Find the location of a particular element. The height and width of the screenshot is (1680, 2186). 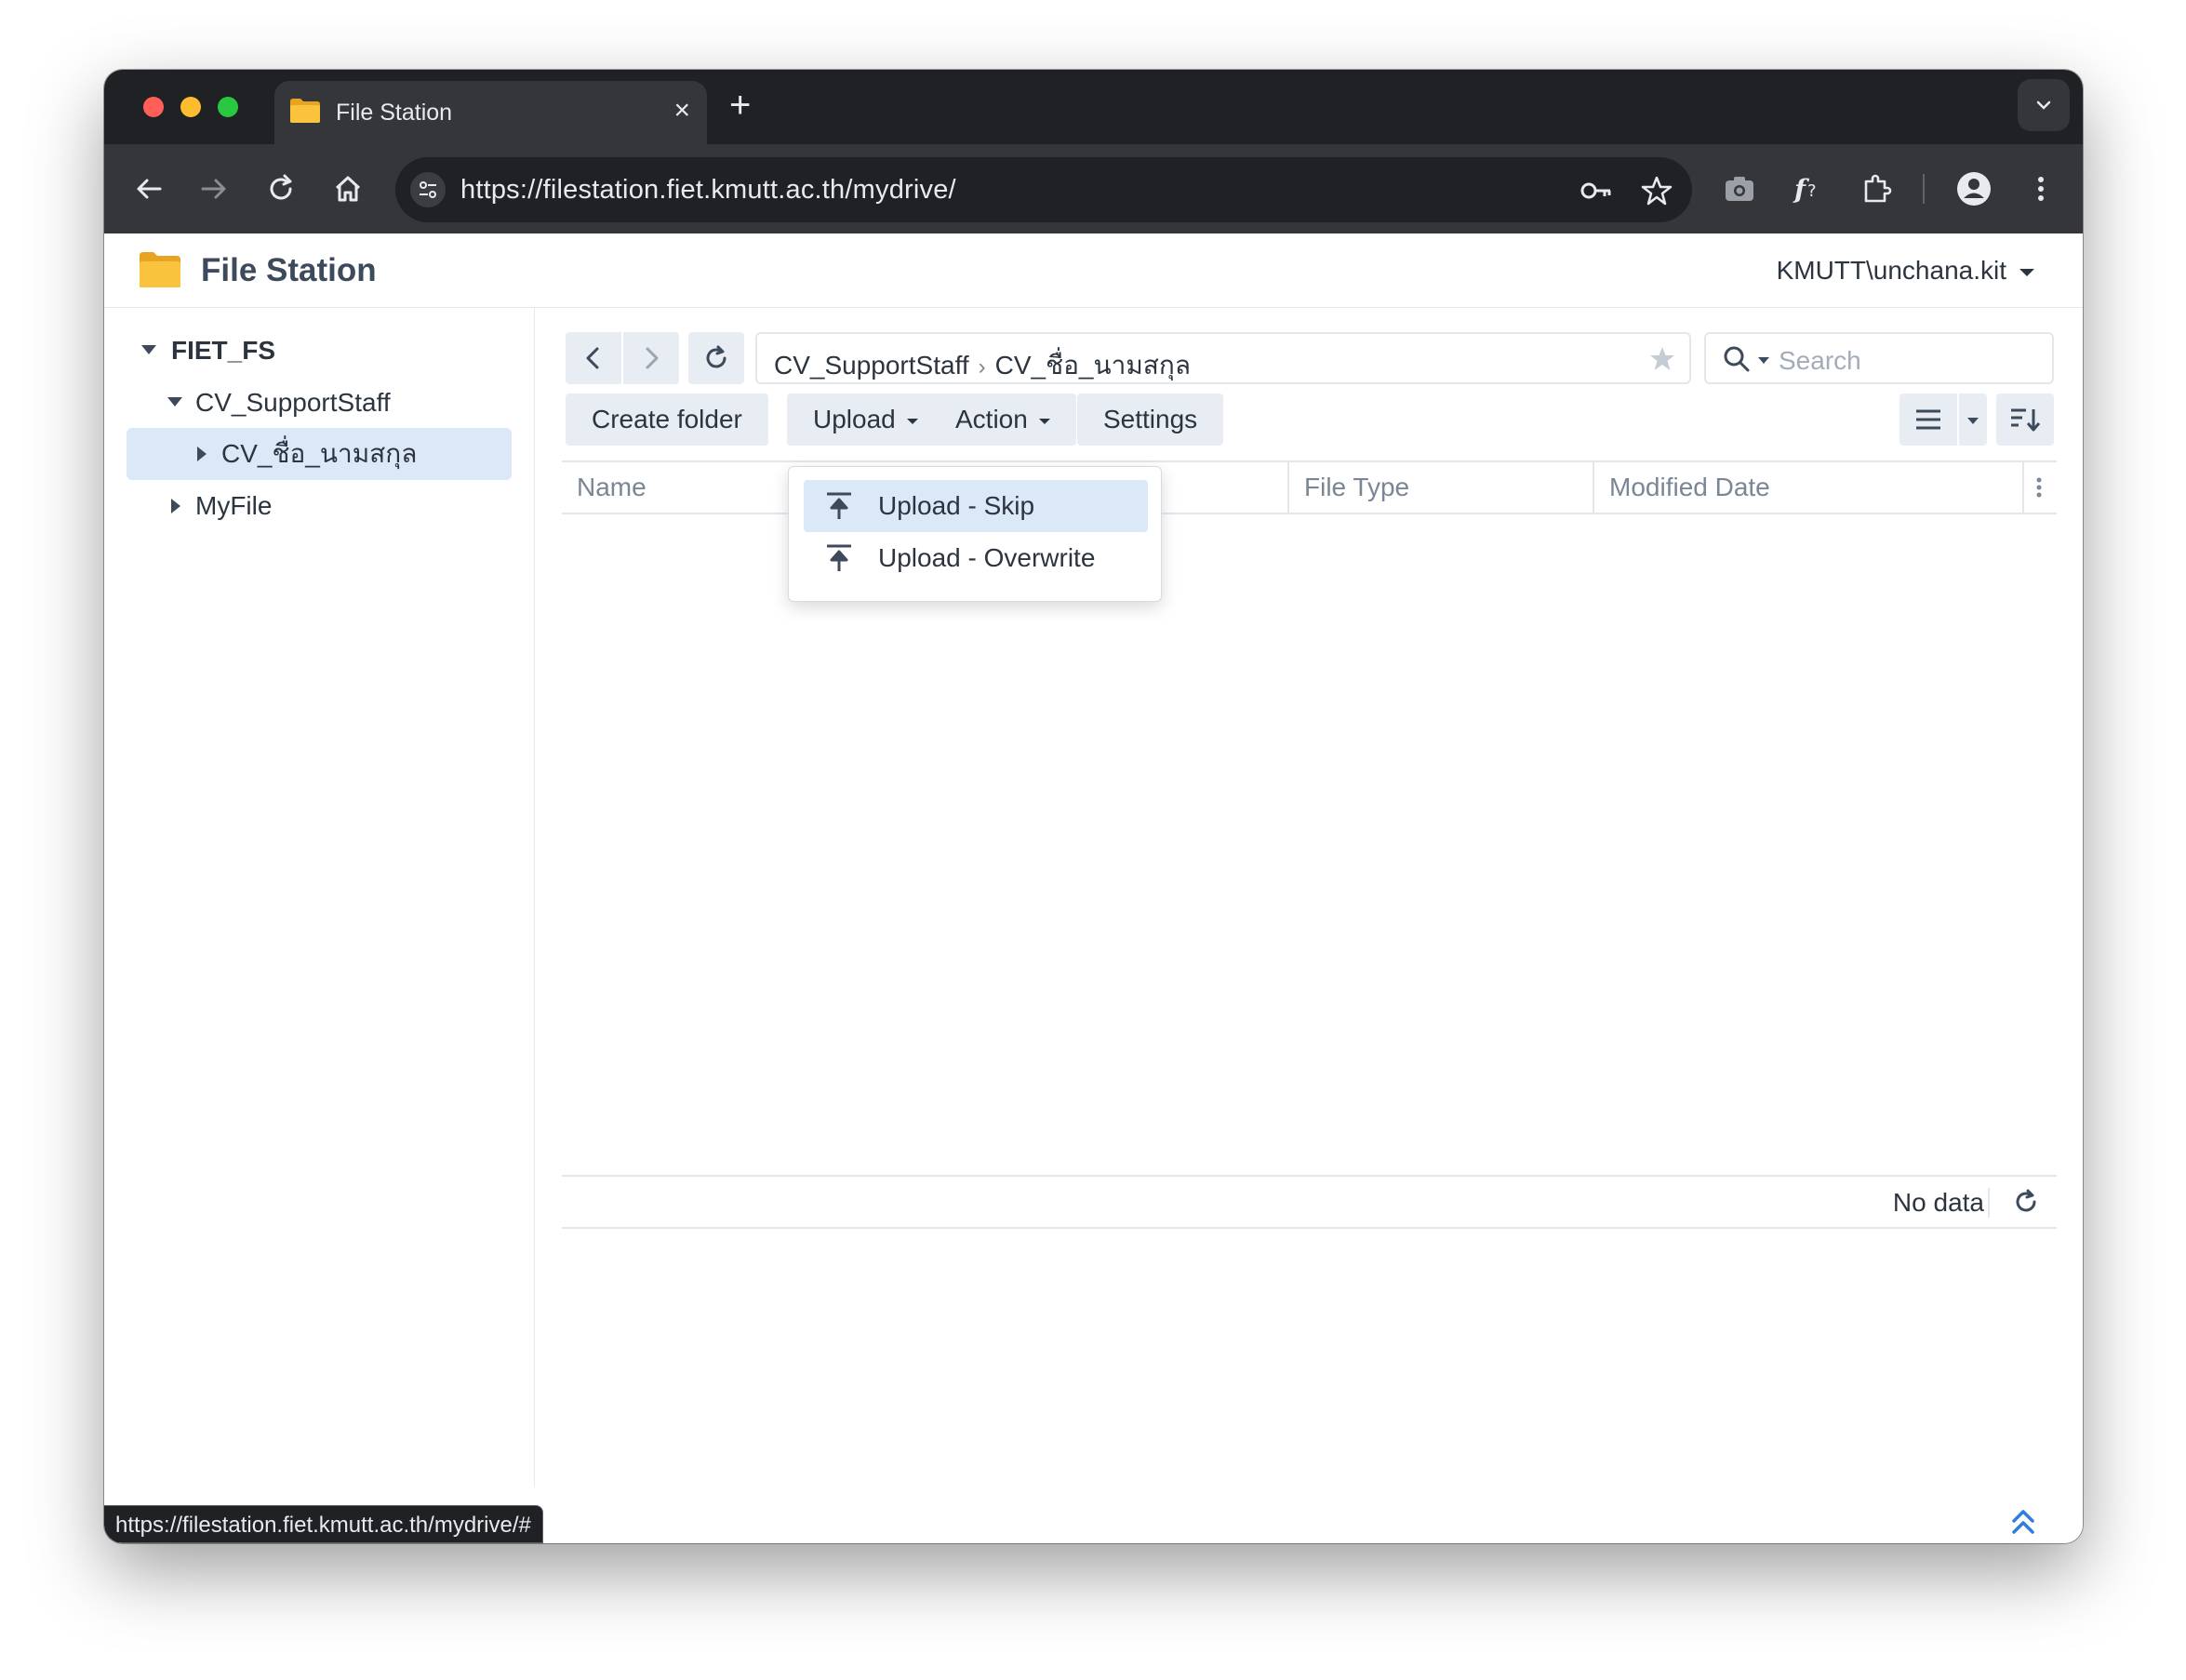

menu-item-label: Upload - Overwrite is located at coordinates (987, 557).